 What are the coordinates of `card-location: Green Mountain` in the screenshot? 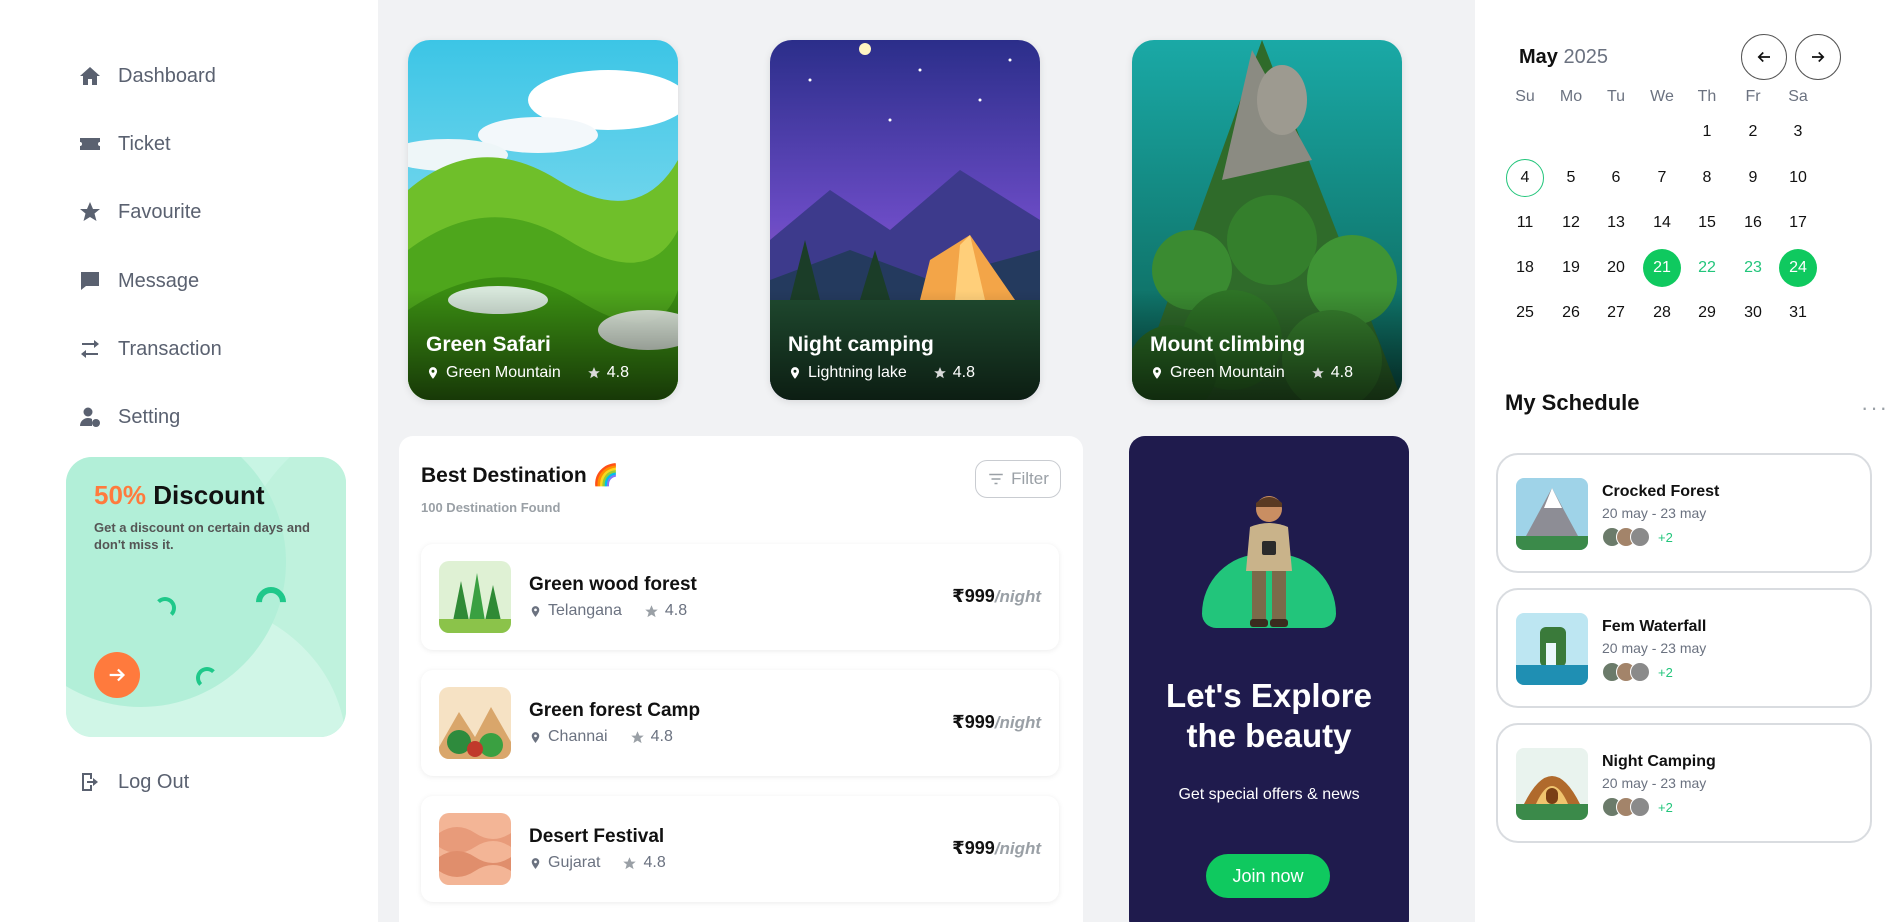 It's located at (1227, 372).